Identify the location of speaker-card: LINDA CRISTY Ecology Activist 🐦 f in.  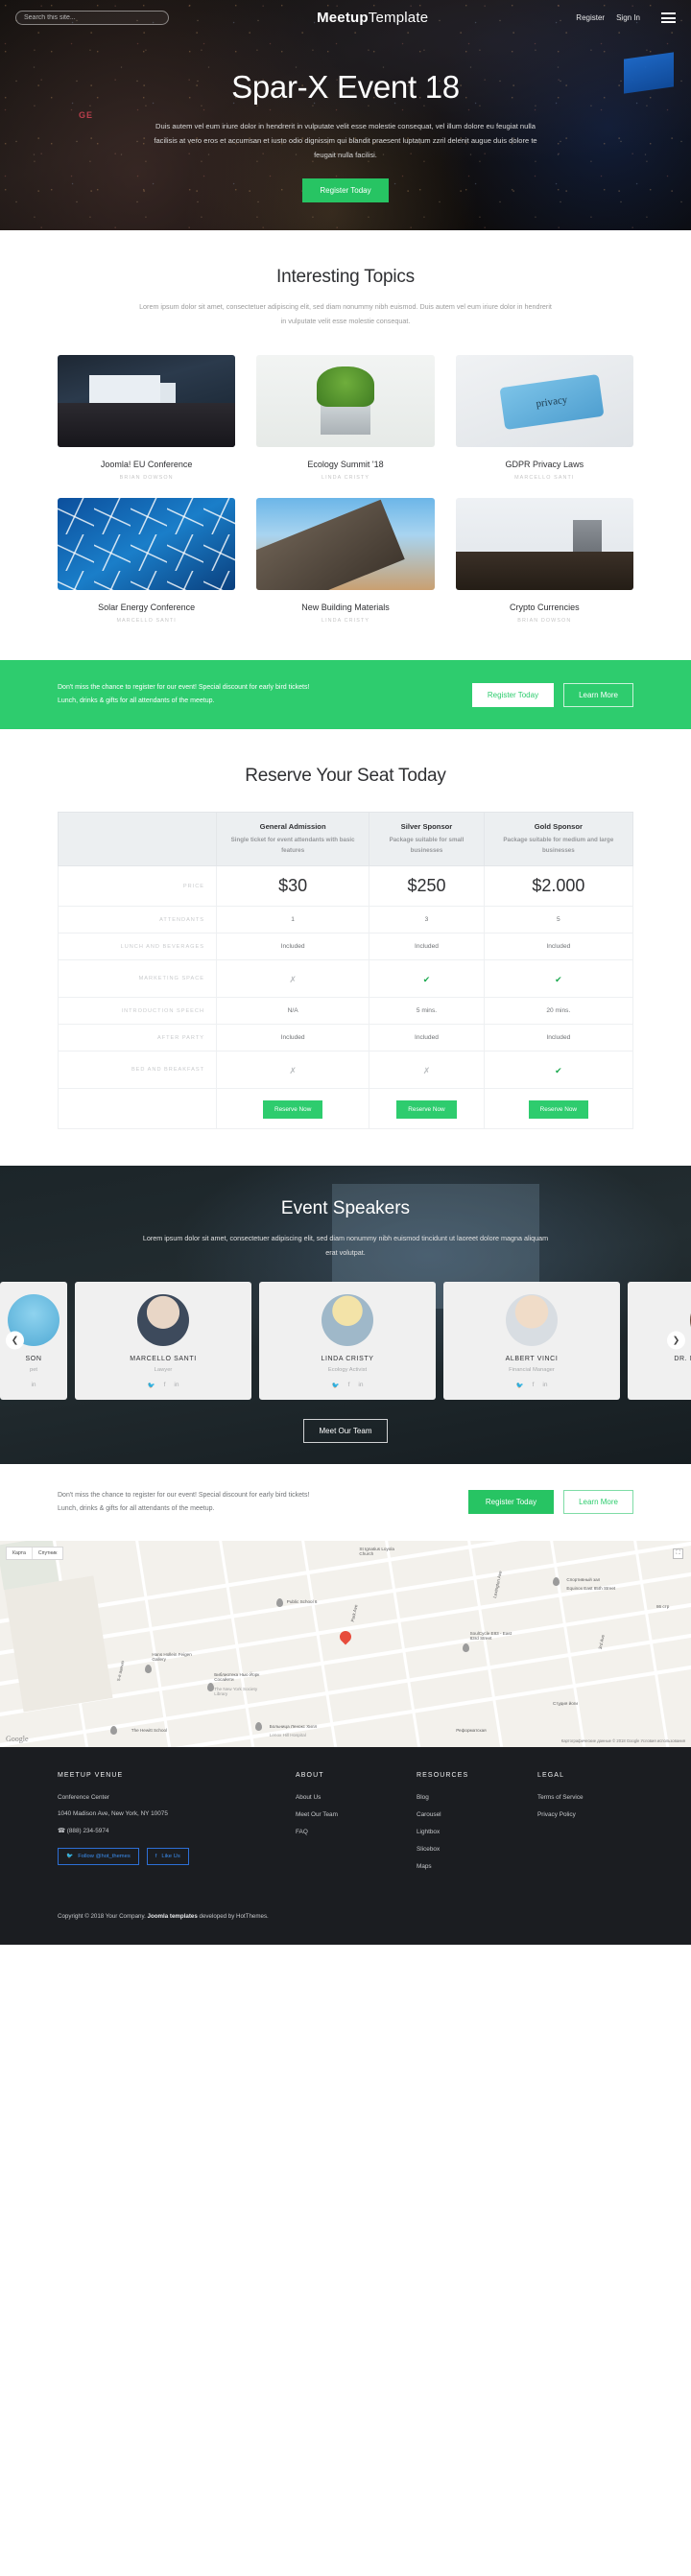
(347, 1341).